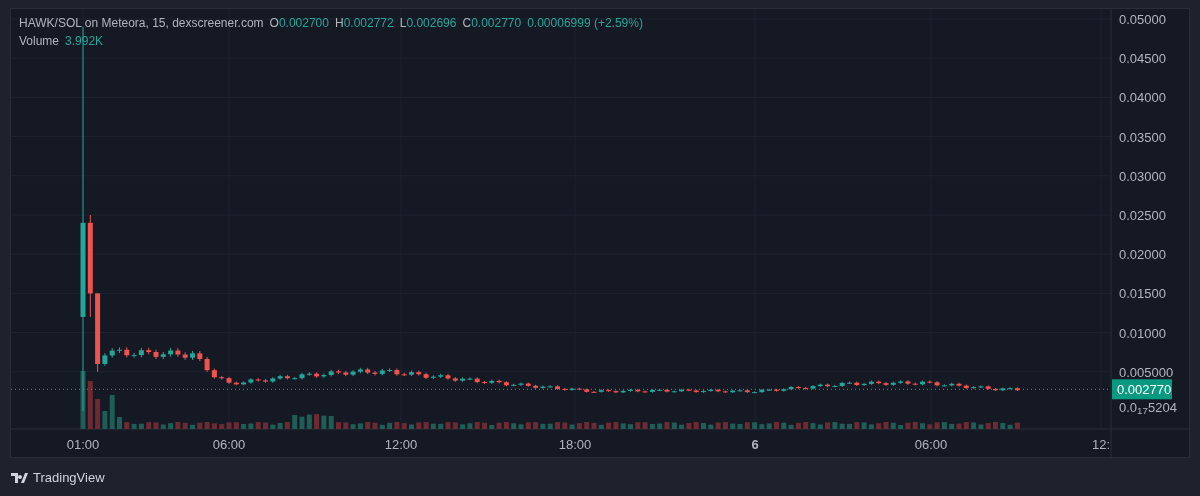 Image resolution: width=1200 pixels, height=496 pixels. I want to click on volume-label: Volume, so click(39, 41).